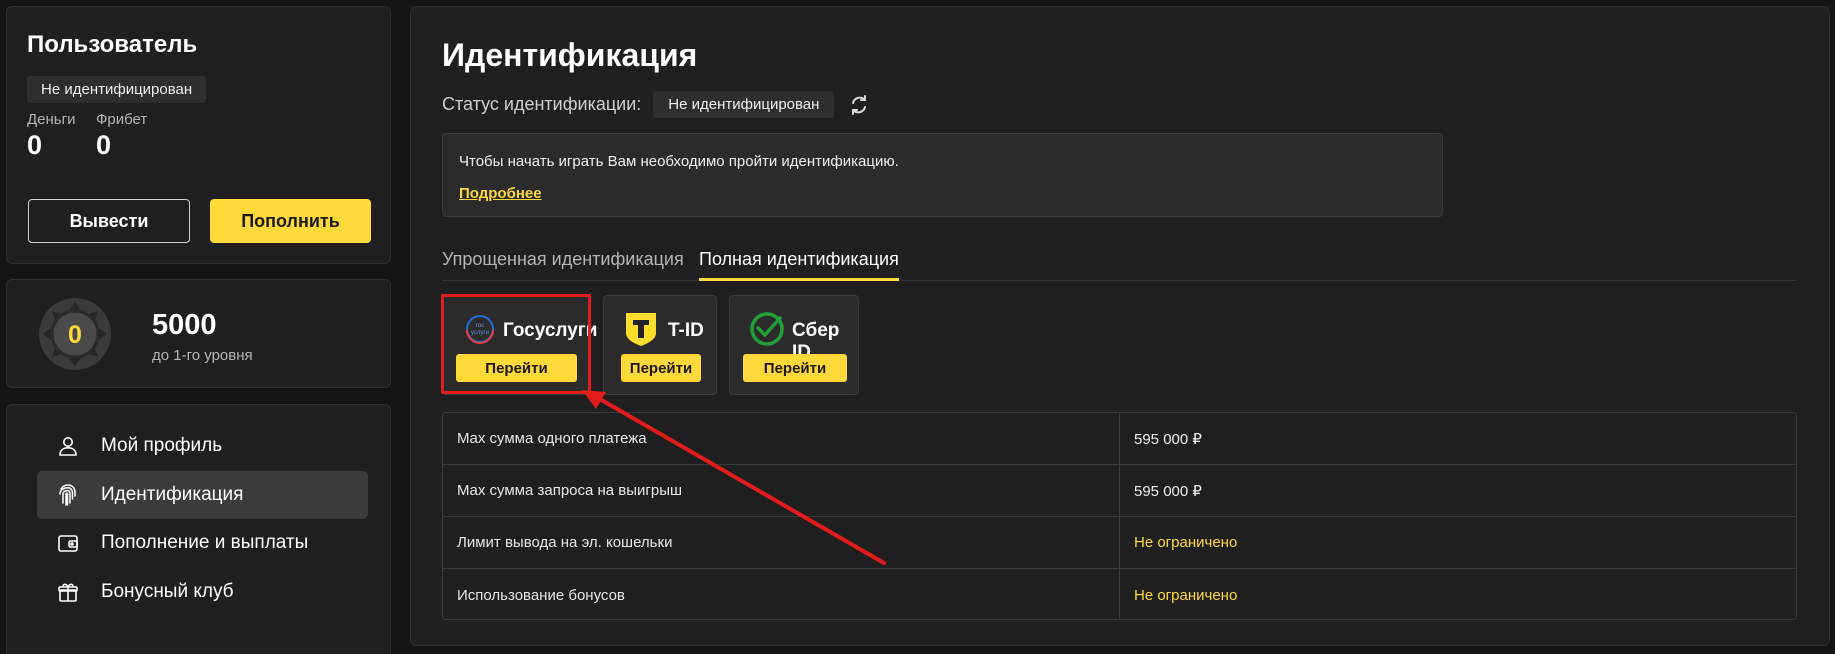 The image size is (1835, 654). I want to click on withdraw-button: Вывести, so click(109, 221).